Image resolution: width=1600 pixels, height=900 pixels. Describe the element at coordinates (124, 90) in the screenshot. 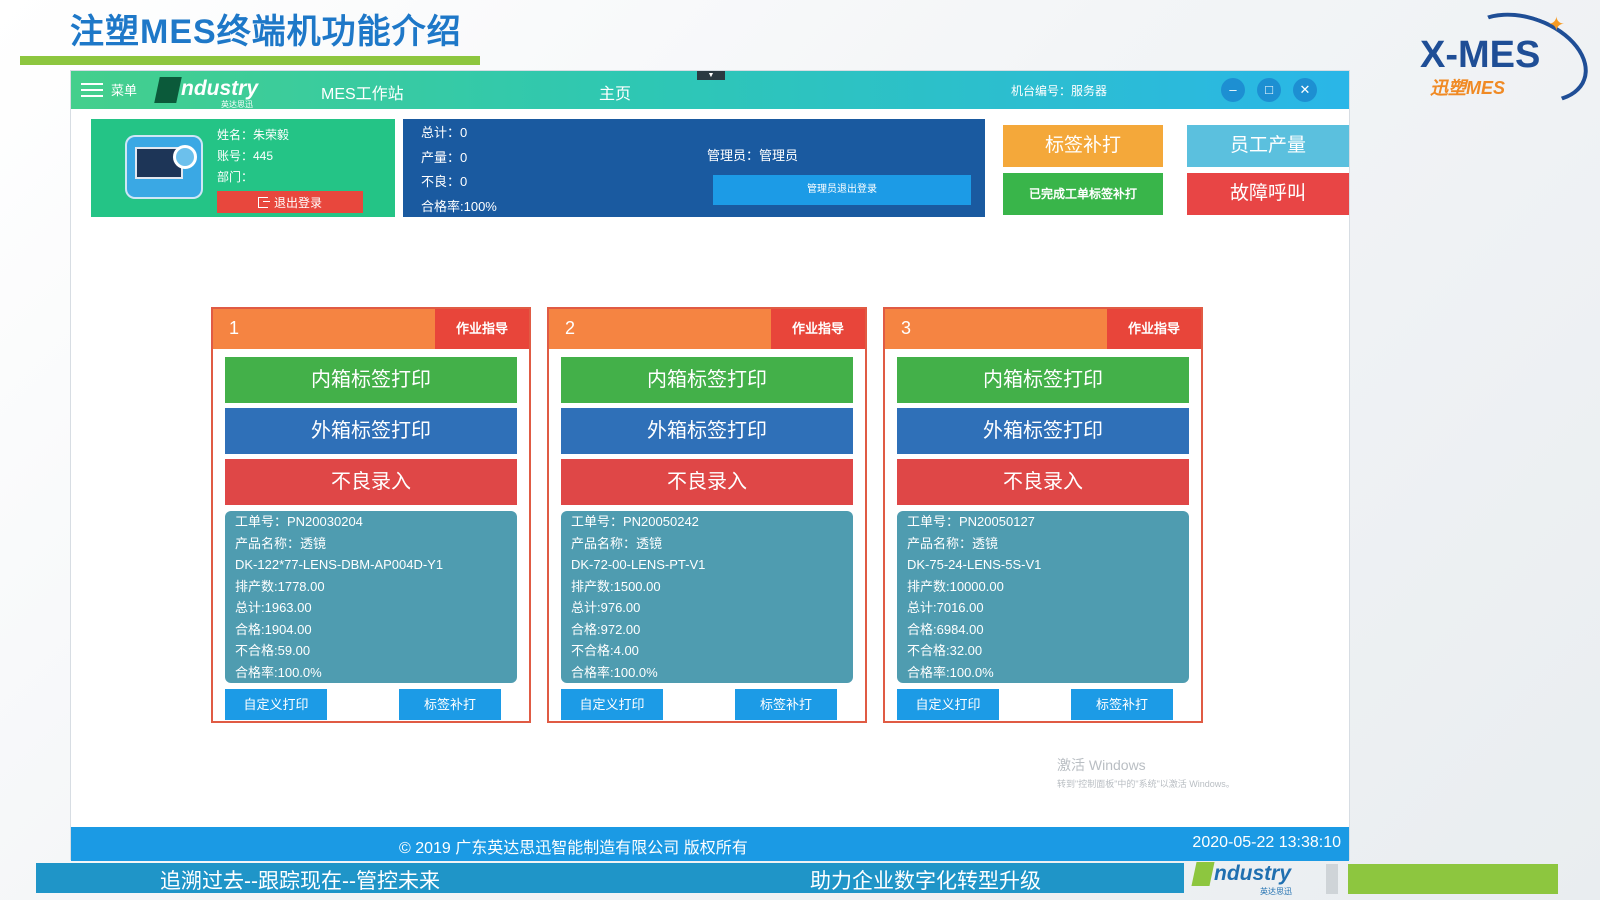

I see `menu-label: 菜单` at that location.